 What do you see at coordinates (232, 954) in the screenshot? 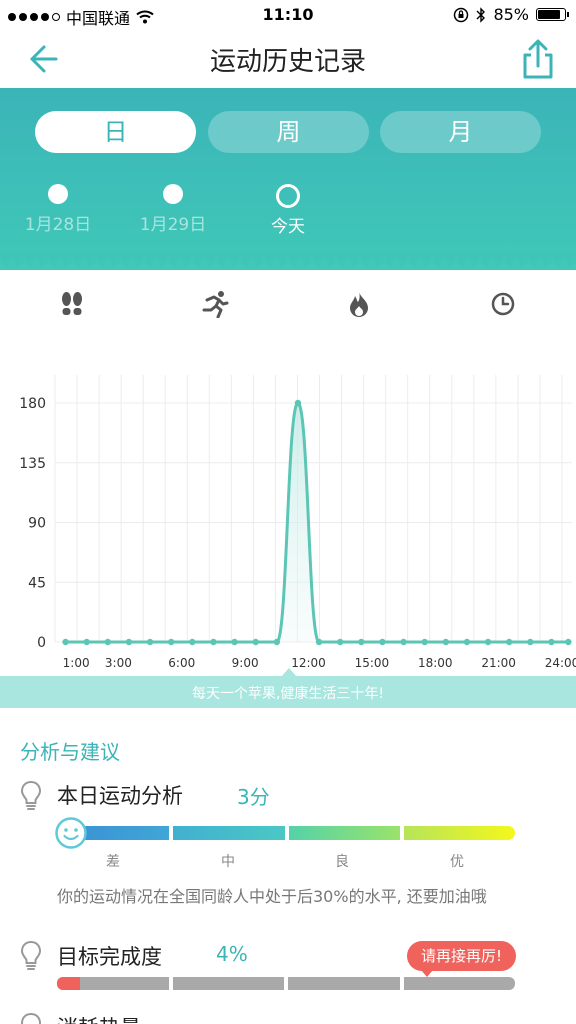
I see `goal-completion-percent: 4%` at bounding box center [232, 954].